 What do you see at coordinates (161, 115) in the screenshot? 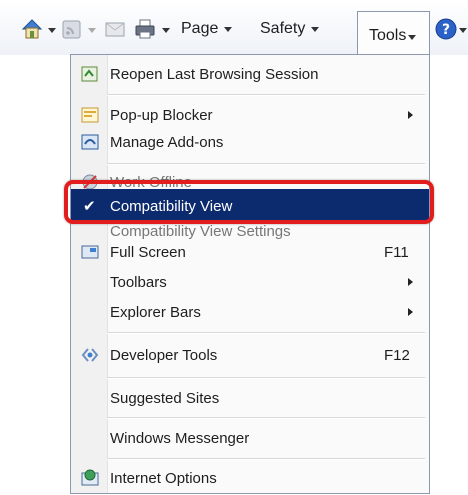
I see `menu-item-label: Pop-up Blocker` at bounding box center [161, 115].